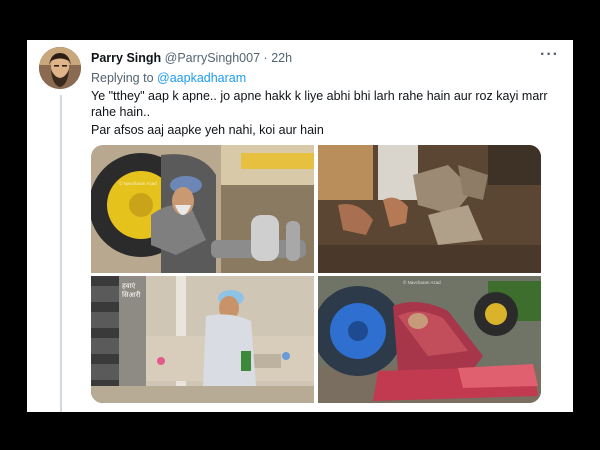 This screenshot has height=450, width=600. Describe the element at coordinates (549, 55) in the screenshot. I see `more-options-icon: ···` at that location.